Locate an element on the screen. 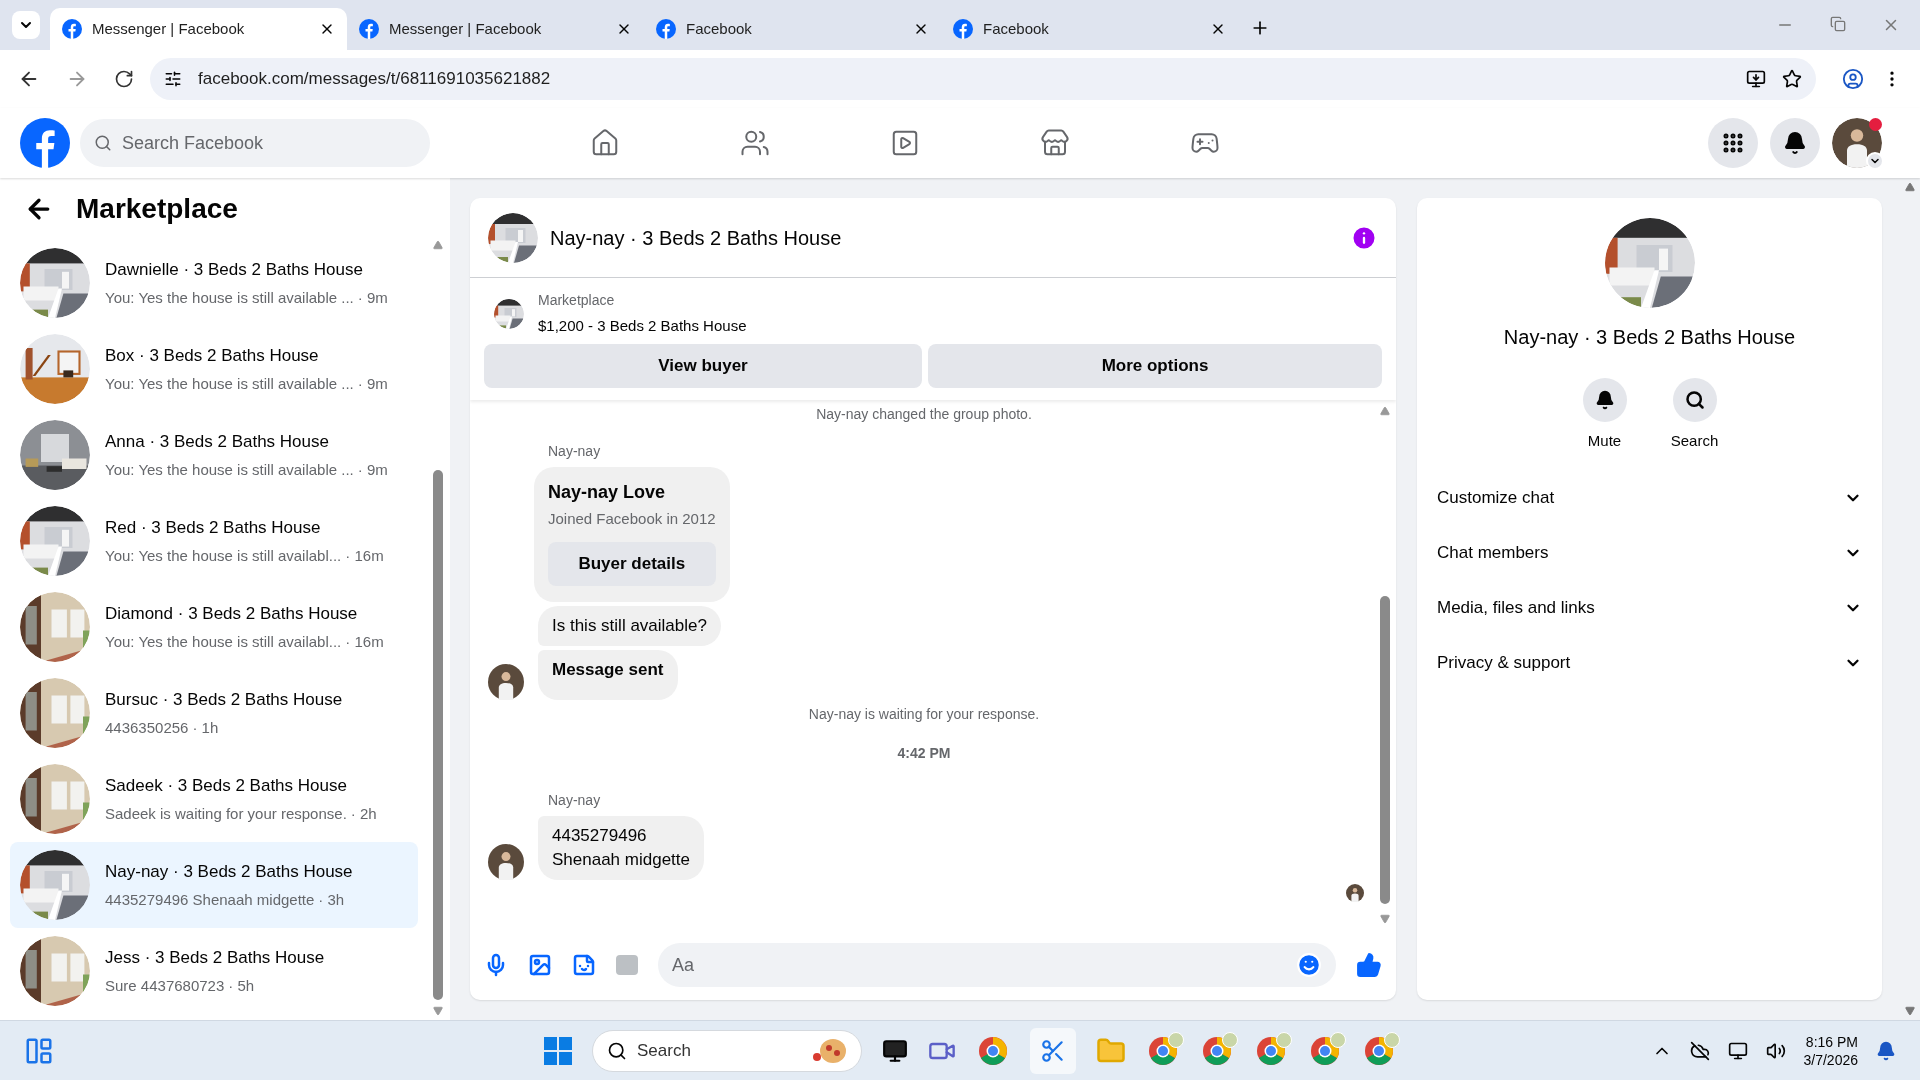 The image size is (1920, 1080). section-row: Privacy & support is located at coordinates (1649, 663).